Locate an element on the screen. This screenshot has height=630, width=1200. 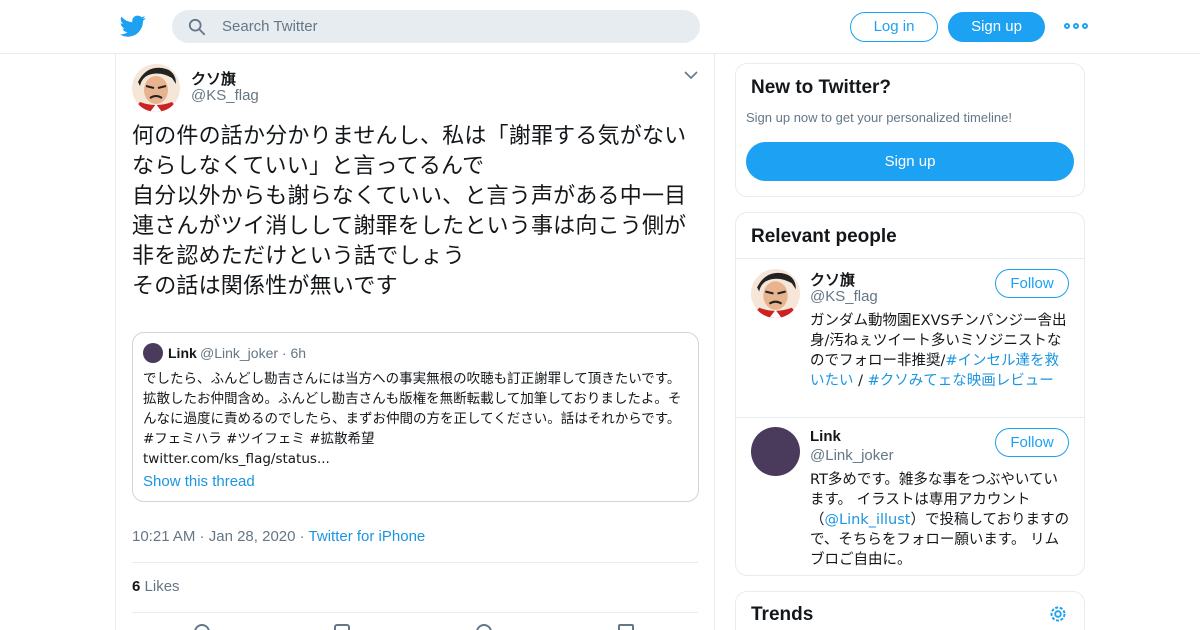
chevron-down-icon is located at coordinates (691, 75).